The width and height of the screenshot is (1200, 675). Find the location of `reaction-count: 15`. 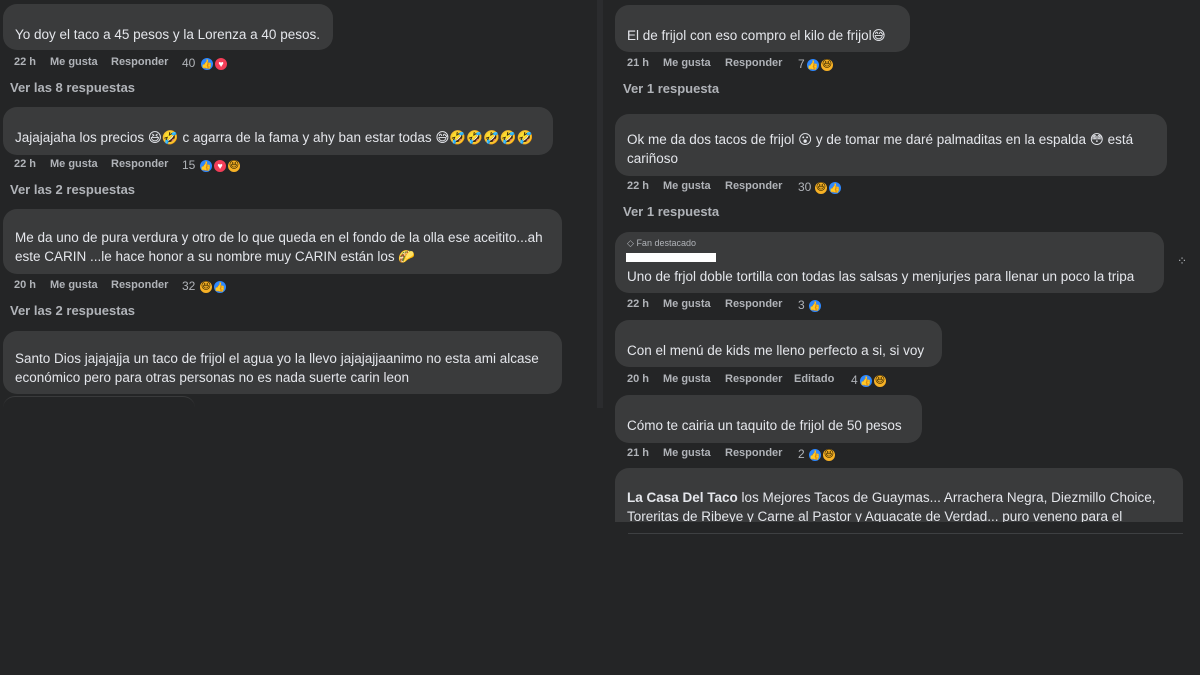

reaction-count: 15 is located at coordinates (188, 165).